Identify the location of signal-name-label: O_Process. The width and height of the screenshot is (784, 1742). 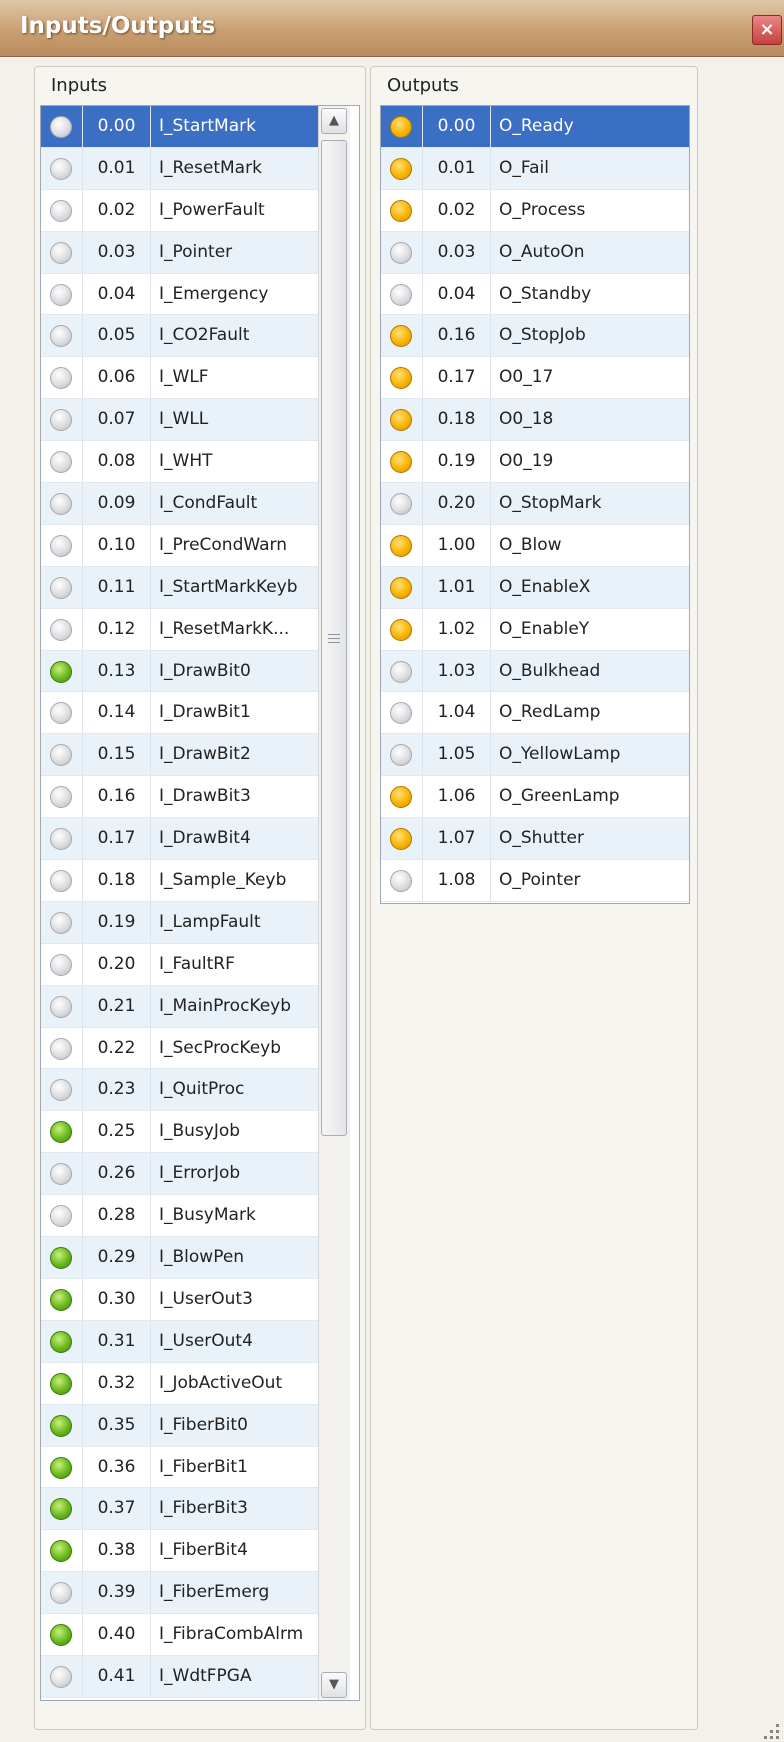
(542, 209).